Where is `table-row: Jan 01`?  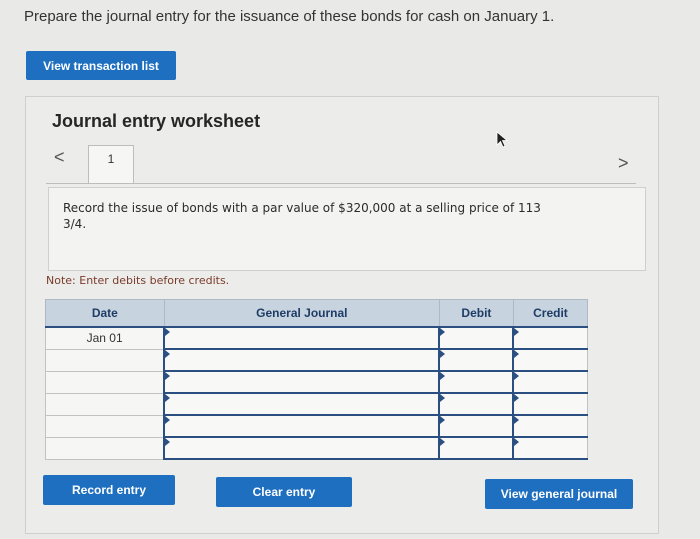 table-row: Jan 01 is located at coordinates (317, 338).